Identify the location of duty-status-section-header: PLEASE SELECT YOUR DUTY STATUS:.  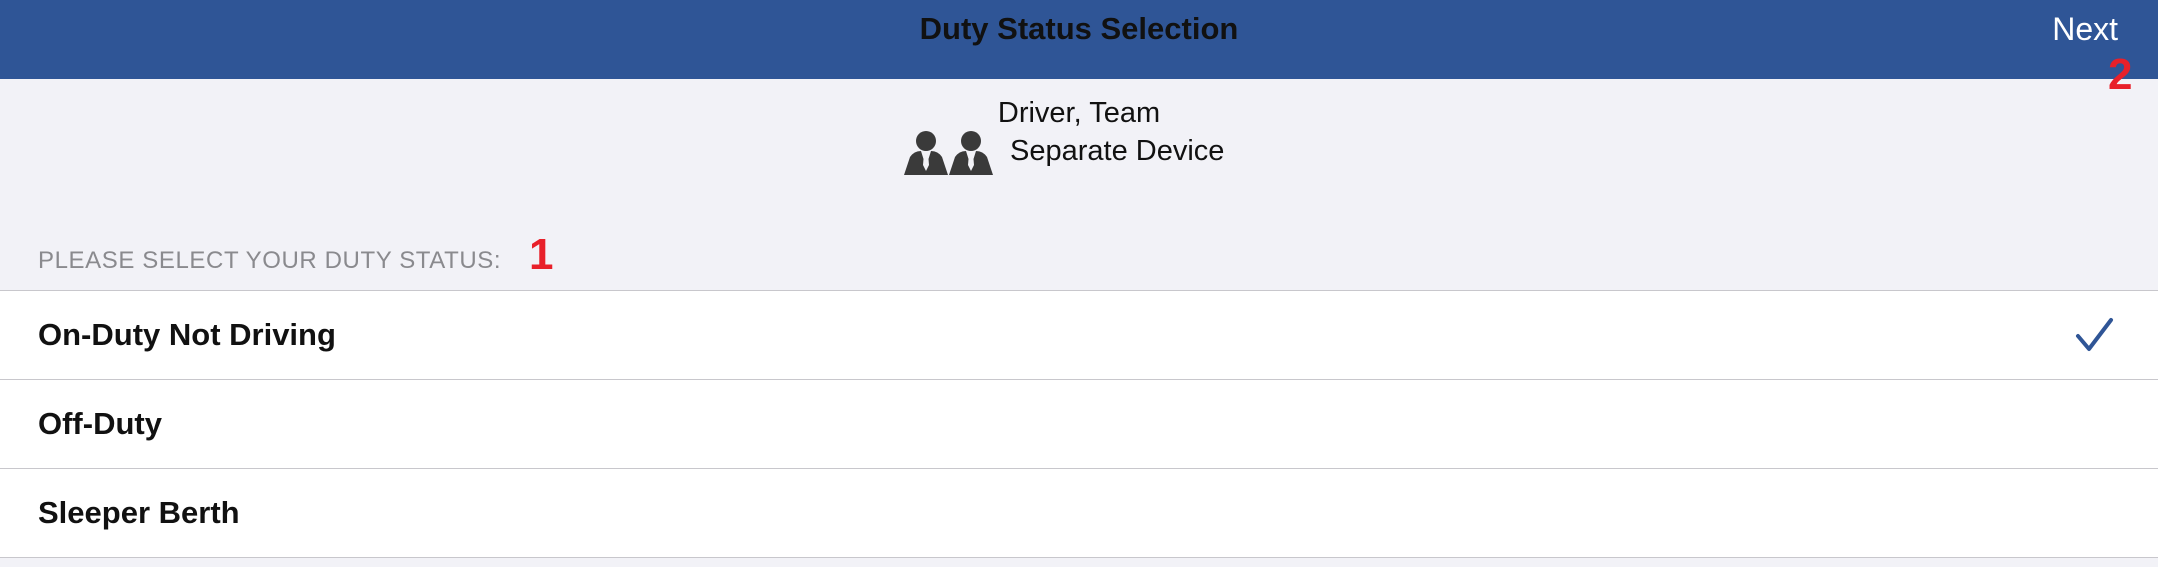
(270, 260).